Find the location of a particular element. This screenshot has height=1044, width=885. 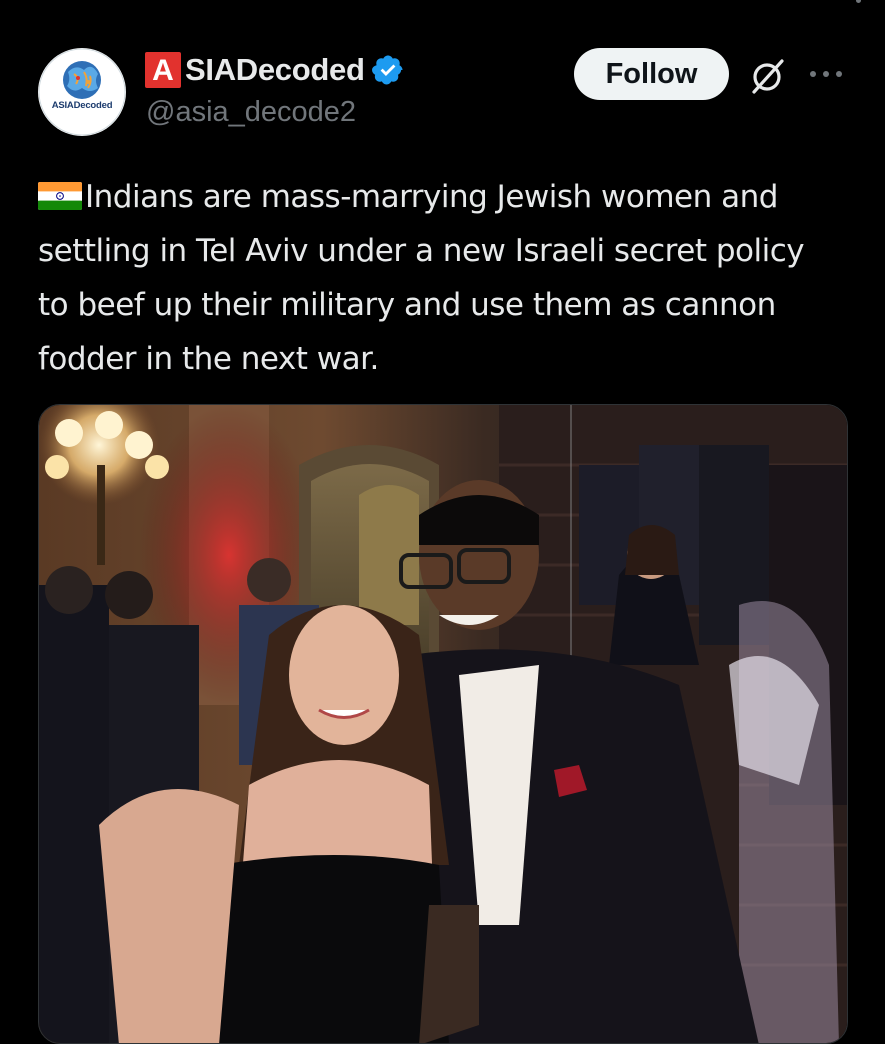

author-name: A SIADecoded is located at coordinates (275, 70).